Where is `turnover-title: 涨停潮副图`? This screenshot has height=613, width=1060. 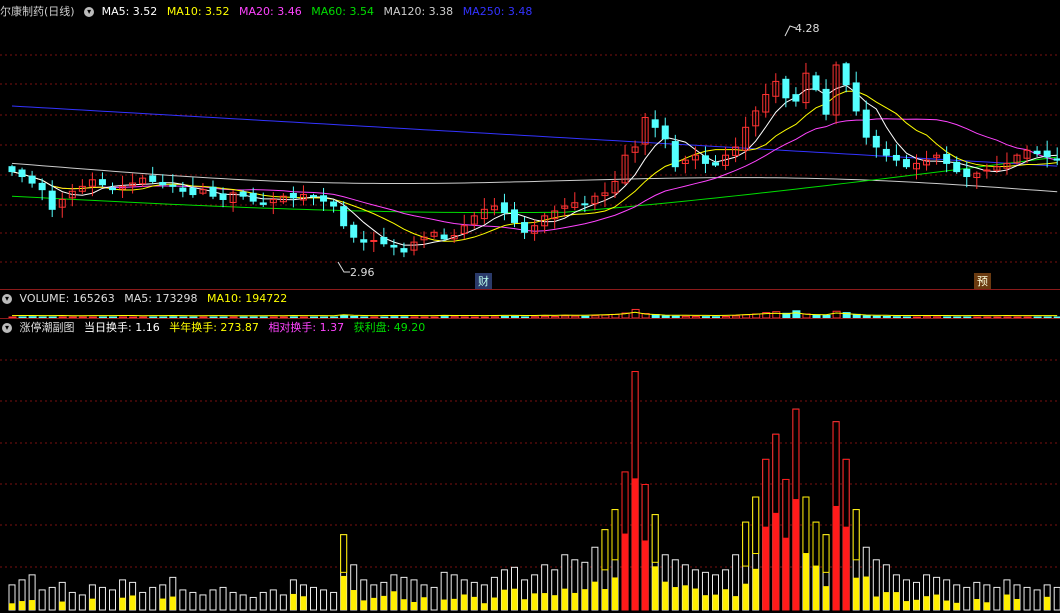 turnover-title: 涨停潮副图 is located at coordinates (47, 327).